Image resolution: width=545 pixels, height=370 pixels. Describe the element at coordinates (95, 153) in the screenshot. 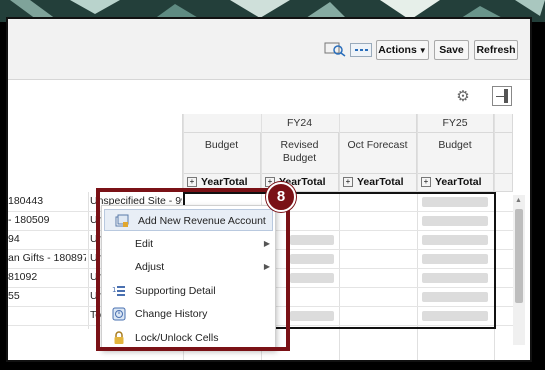

I see `row-header-corner` at that location.